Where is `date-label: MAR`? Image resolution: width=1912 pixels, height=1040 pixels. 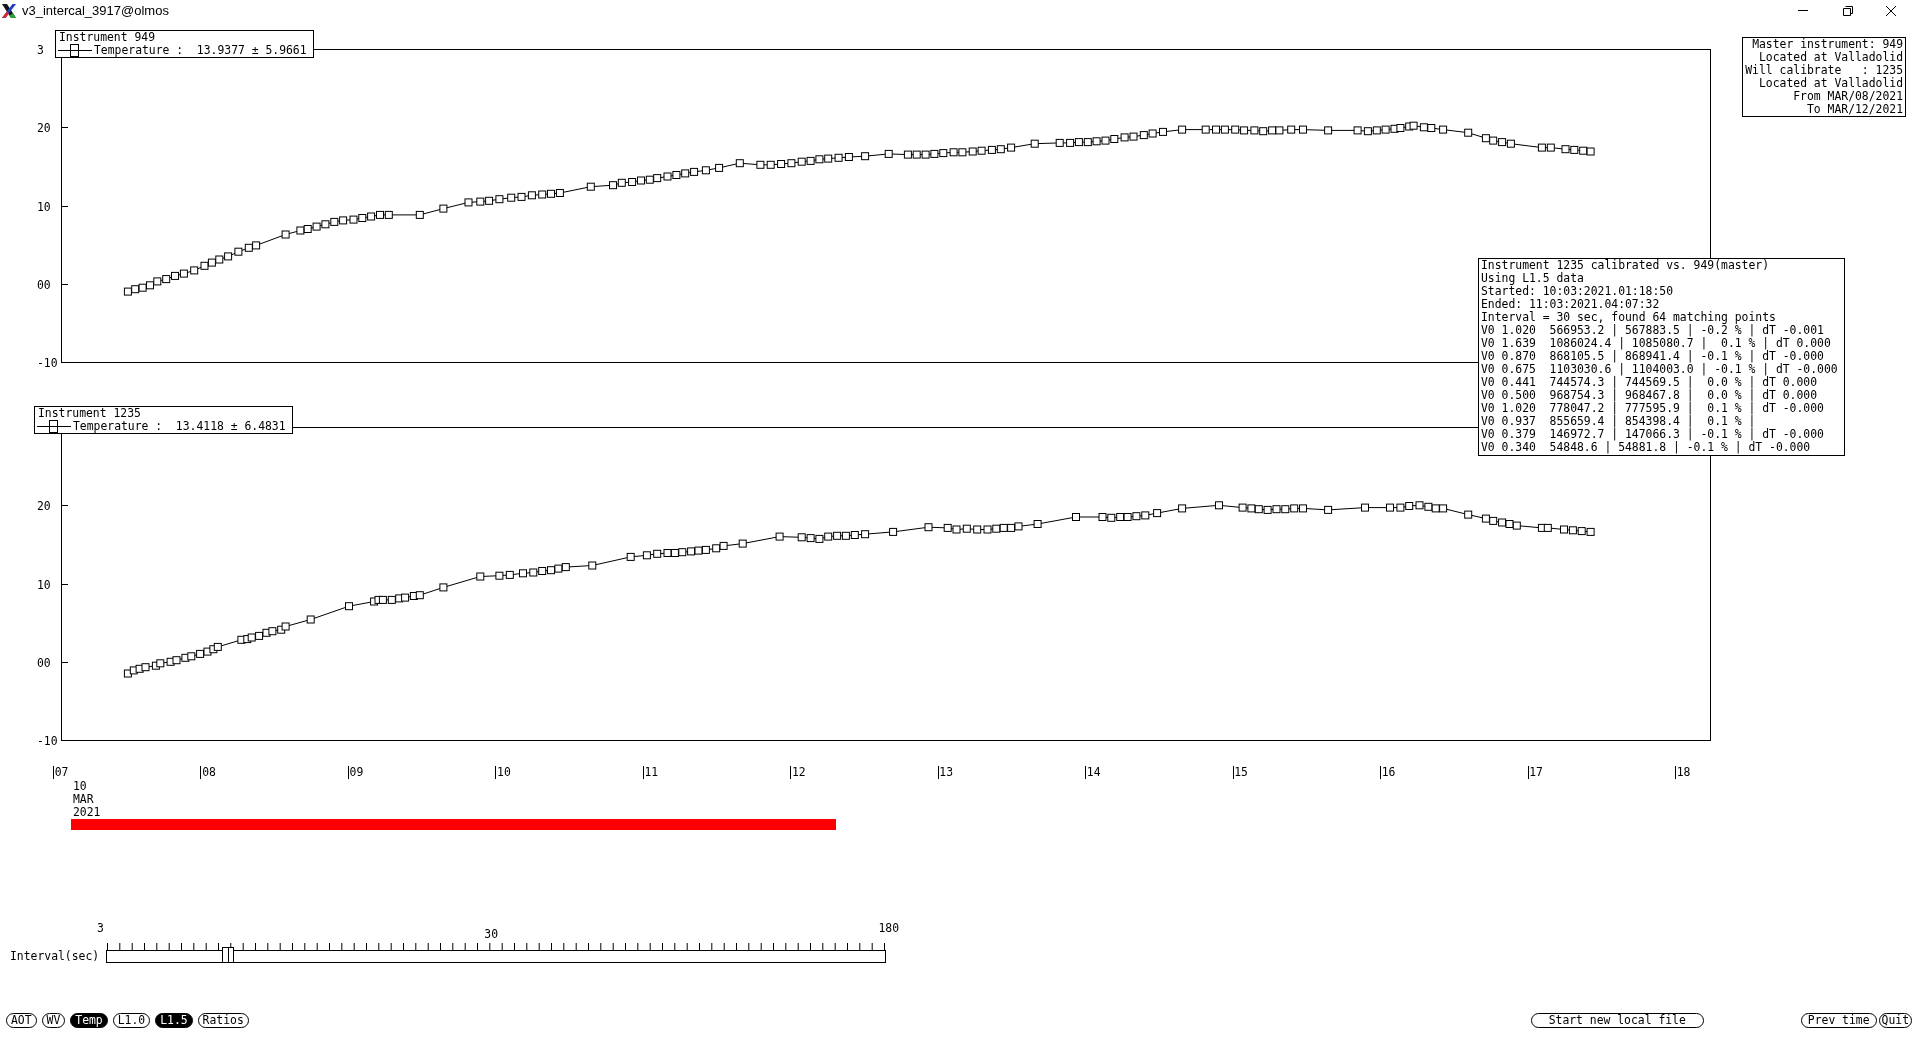
date-label: MAR is located at coordinates (83, 799).